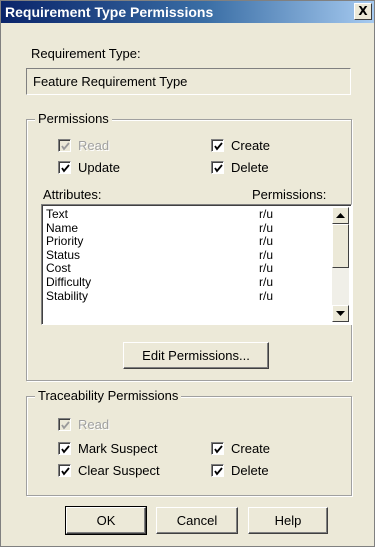  Describe the element at coordinates (94, 424) in the screenshot. I see `trace-read-label: Read` at that location.